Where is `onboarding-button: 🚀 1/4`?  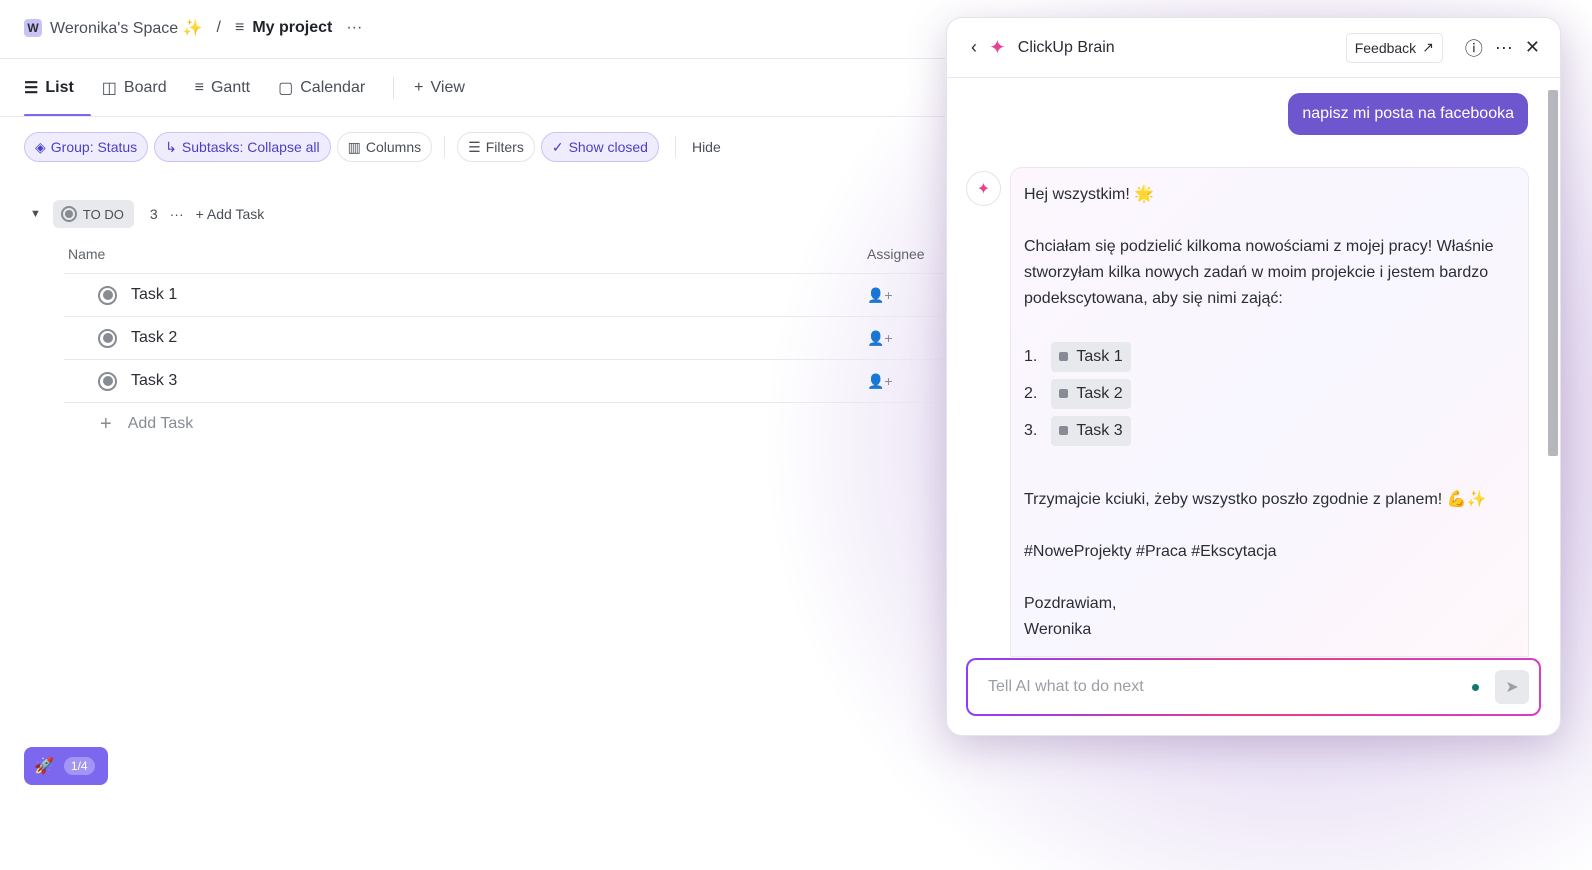
onboarding-button: 🚀 1/4 is located at coordinates (66, 766).